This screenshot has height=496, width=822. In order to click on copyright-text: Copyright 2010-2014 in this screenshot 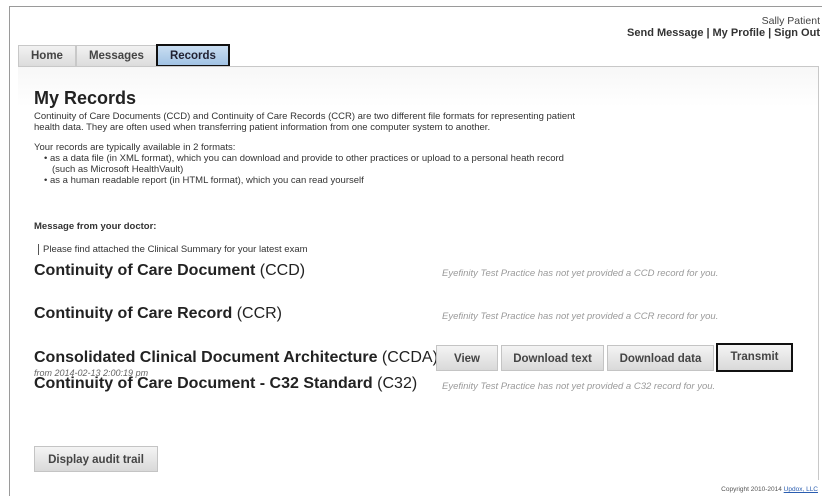, I will do `click(751, 489)`.